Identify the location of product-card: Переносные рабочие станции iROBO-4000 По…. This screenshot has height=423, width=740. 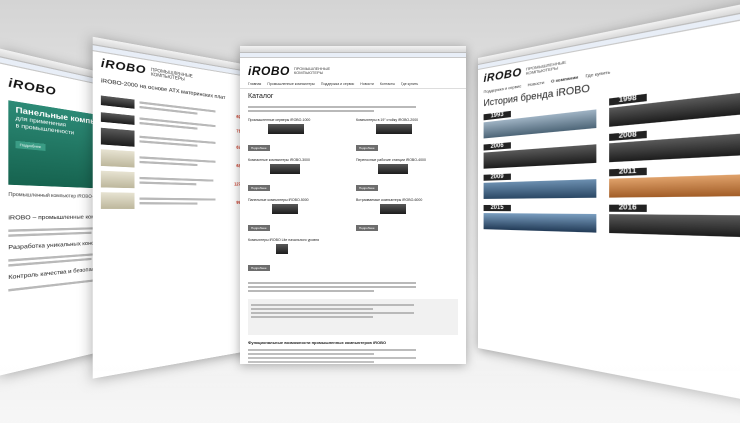
(407, 176).